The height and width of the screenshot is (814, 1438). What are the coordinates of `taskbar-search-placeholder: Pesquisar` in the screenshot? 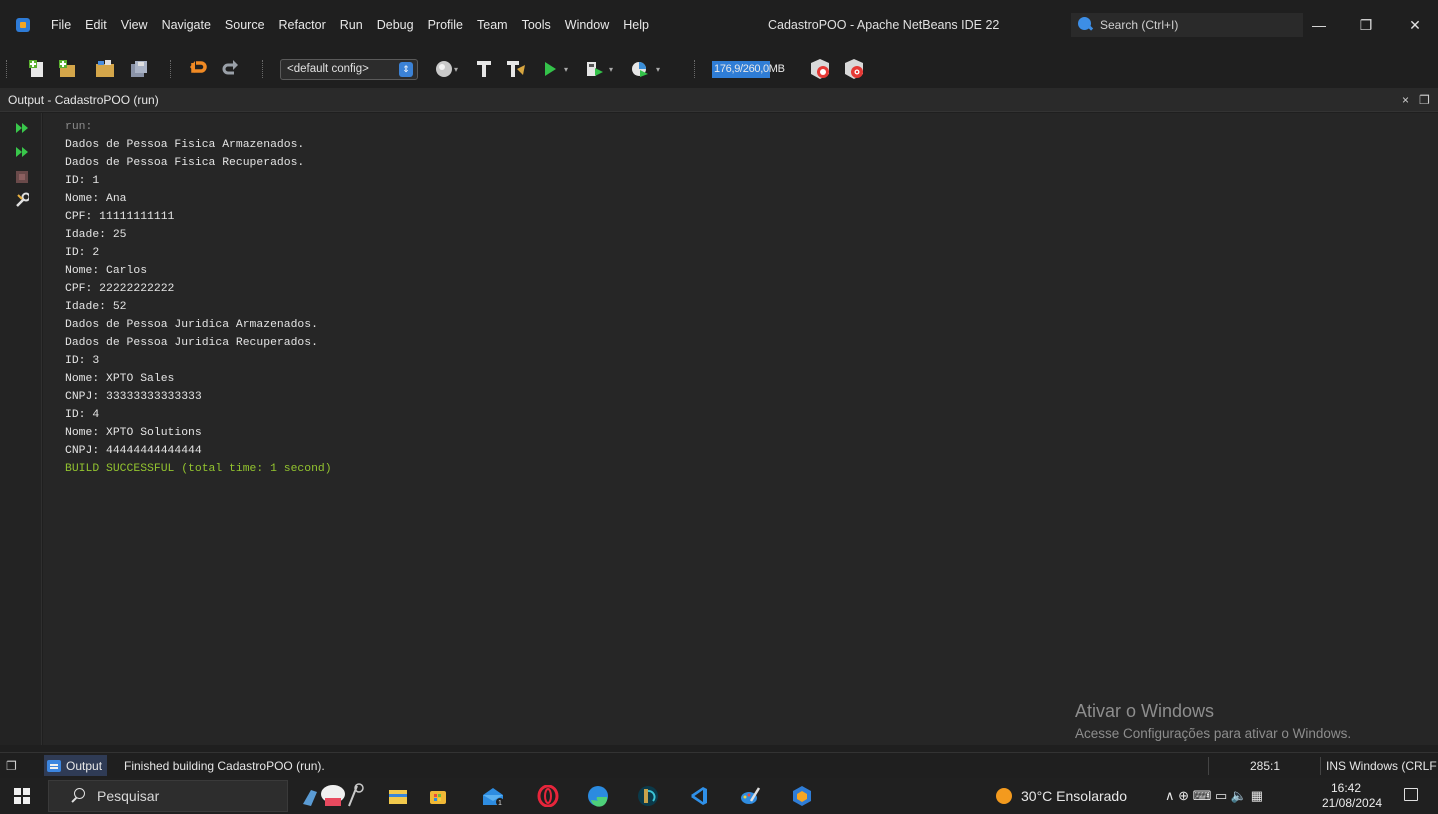 It's located at (128, 796).